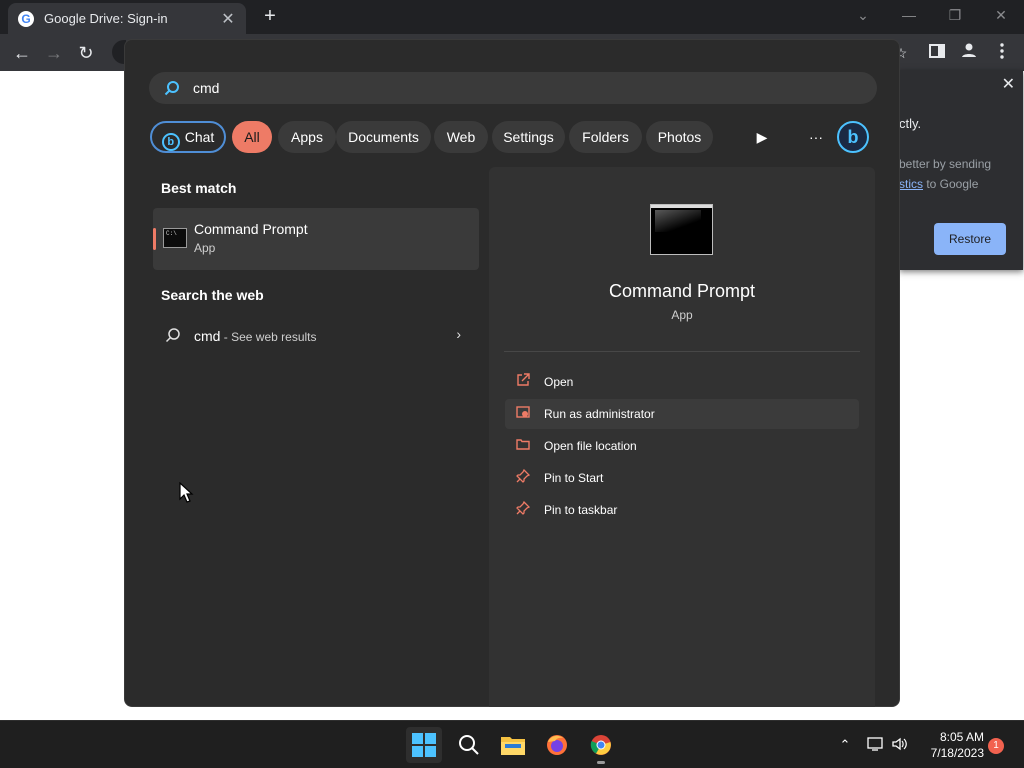 This screenshot has width=1024, height=768. Describe the element at coordinates (945, 164) in the screenshot. I see `bubble-detail-line: better by sending` at that location.